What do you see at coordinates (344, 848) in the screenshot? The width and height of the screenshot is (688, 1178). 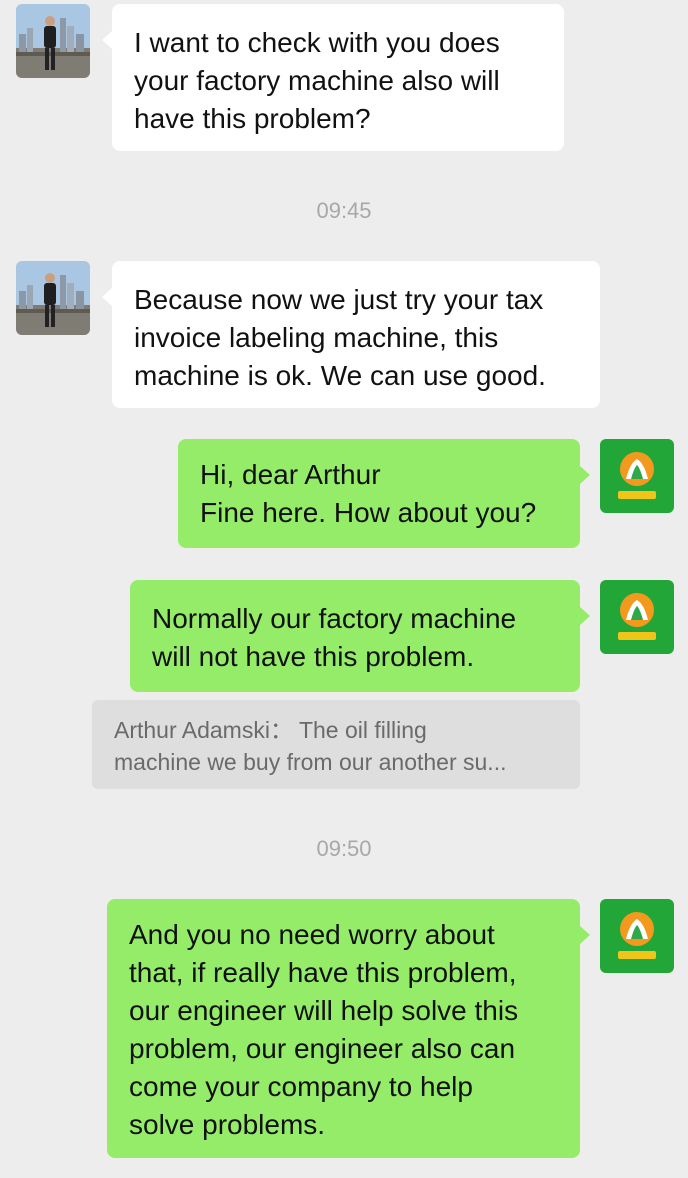 I see `timestamp: 09:50` at bounding box center [344, 848].